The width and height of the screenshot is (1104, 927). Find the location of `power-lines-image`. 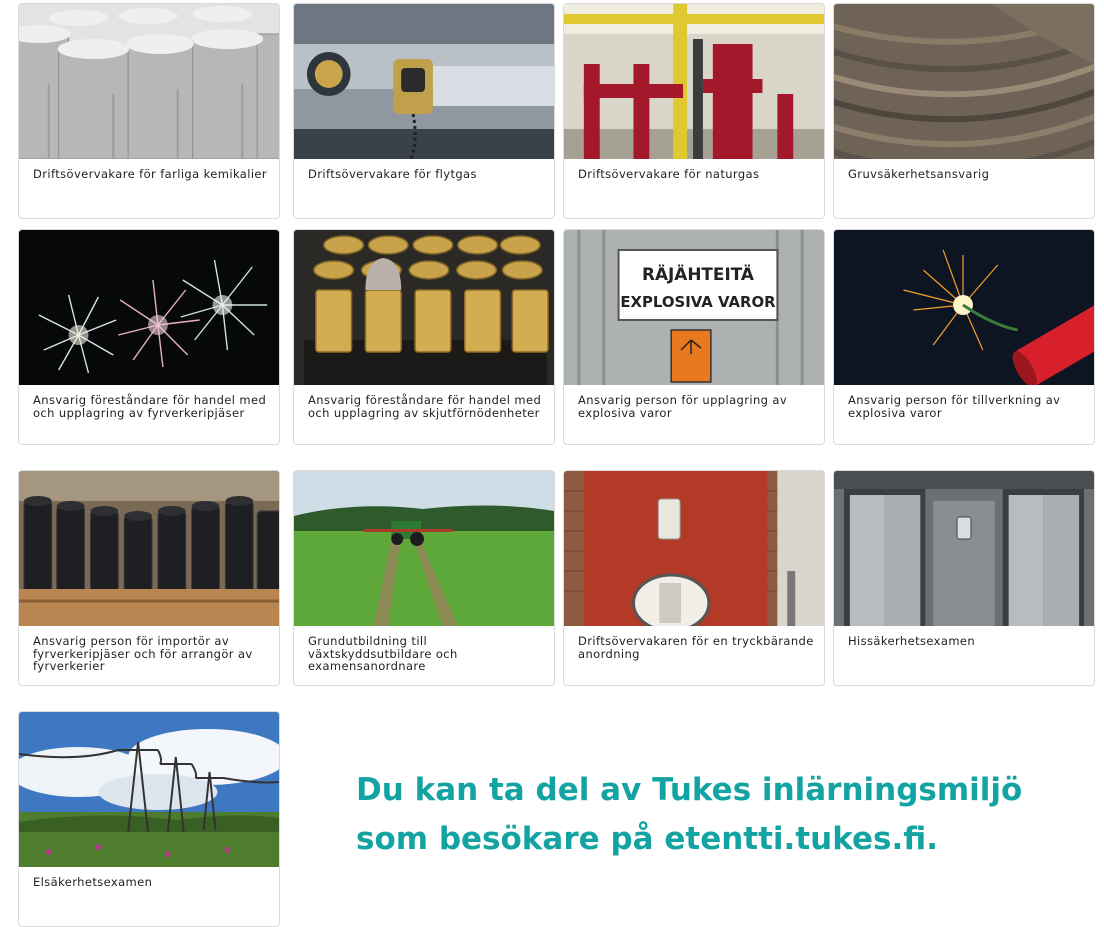

power-lines-image is located at coordinates (149, 789).